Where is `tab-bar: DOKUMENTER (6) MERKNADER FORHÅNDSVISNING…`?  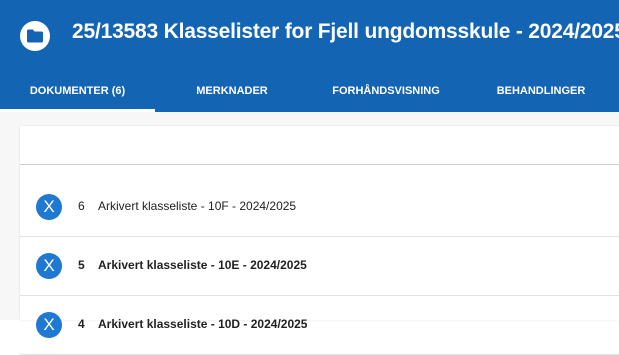
tab-bar: DOKUMENTER (6) MERKNADER FORHÅNDSVISNING… is located at coordinates (309, 91).